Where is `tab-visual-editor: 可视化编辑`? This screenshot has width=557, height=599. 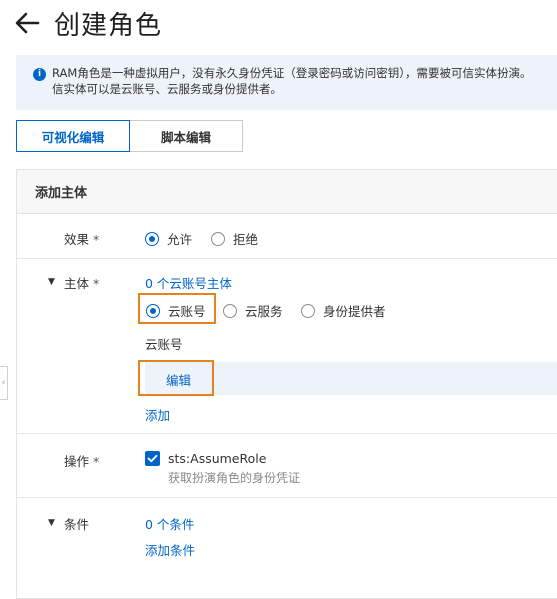 tab-visual-editor: 可视化编辑 is located at coordinates (73, 136).